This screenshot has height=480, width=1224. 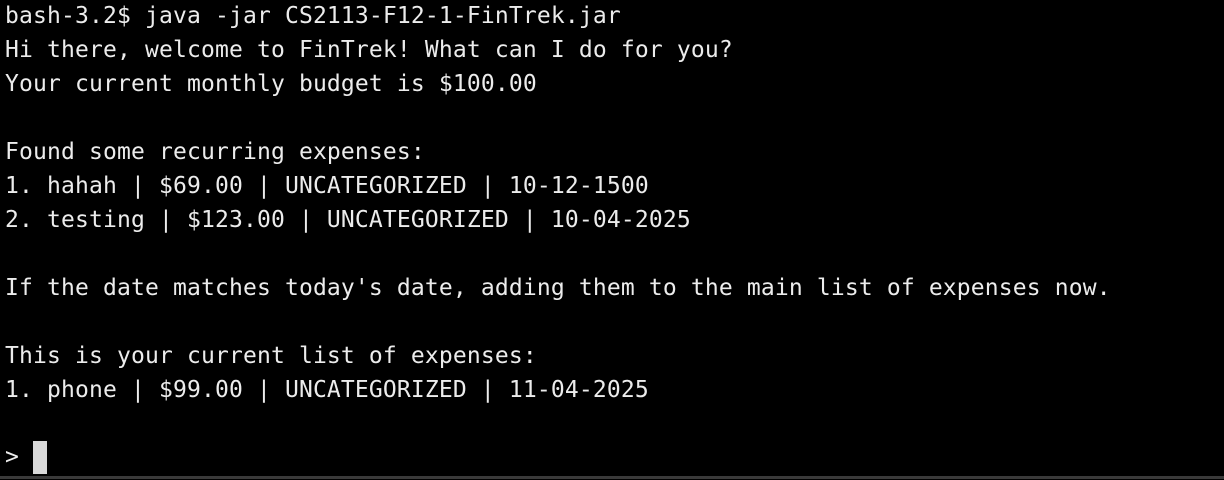 What do you see at coordinates (612, 477) in the screenshot?
I see `window-bottom-border` at bounding box center [612, 477].